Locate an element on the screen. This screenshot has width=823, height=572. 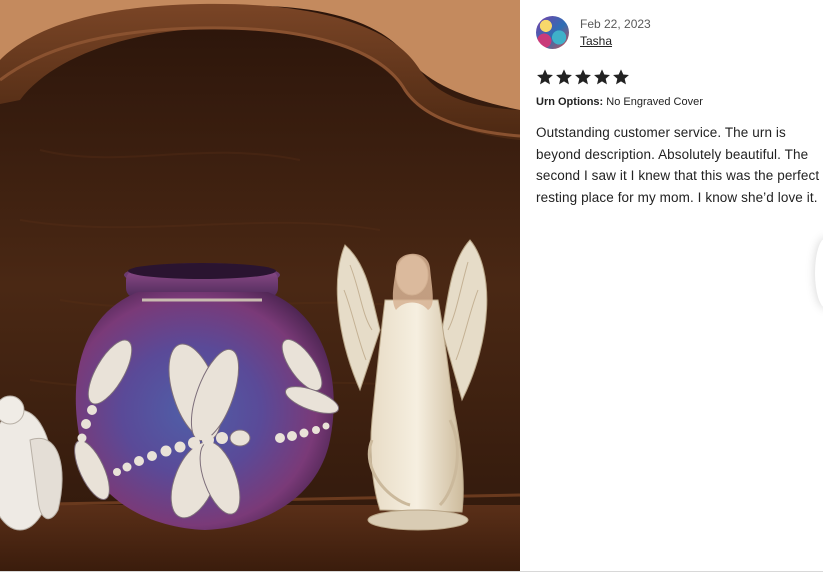
star-rating is located at coordinates (583, 77).